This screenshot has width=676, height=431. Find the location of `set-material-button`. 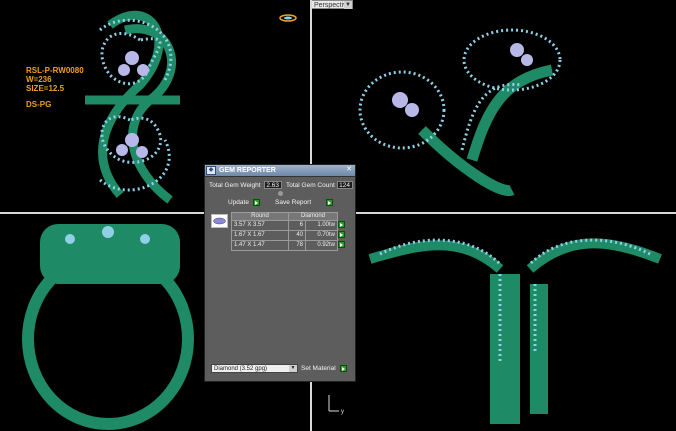

set-material-button is located at coordinates (343, 368).